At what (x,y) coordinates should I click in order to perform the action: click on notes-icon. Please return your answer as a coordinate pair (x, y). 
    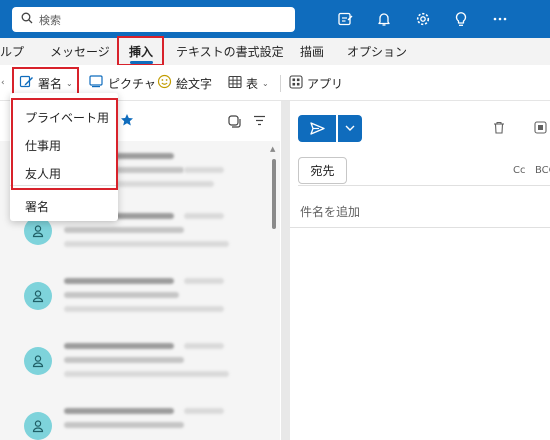
    Looking at the image, I should click on (345, 19).